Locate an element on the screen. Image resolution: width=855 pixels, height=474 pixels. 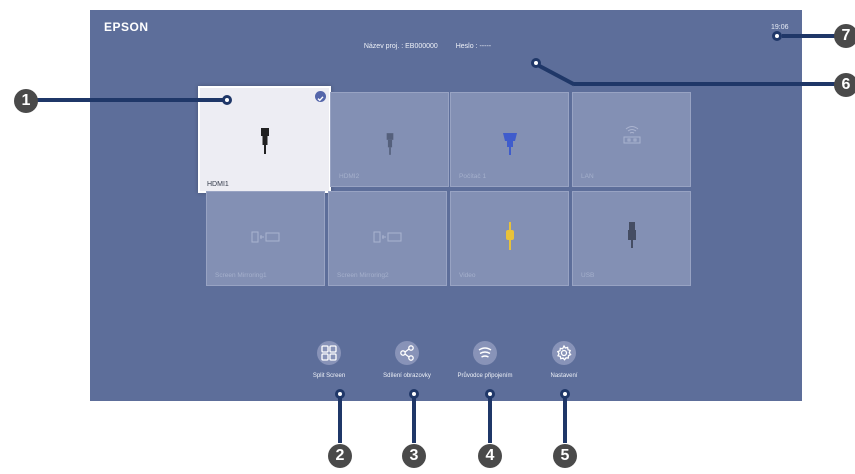
vga-plug-icon is located at coordinates (509, 146).